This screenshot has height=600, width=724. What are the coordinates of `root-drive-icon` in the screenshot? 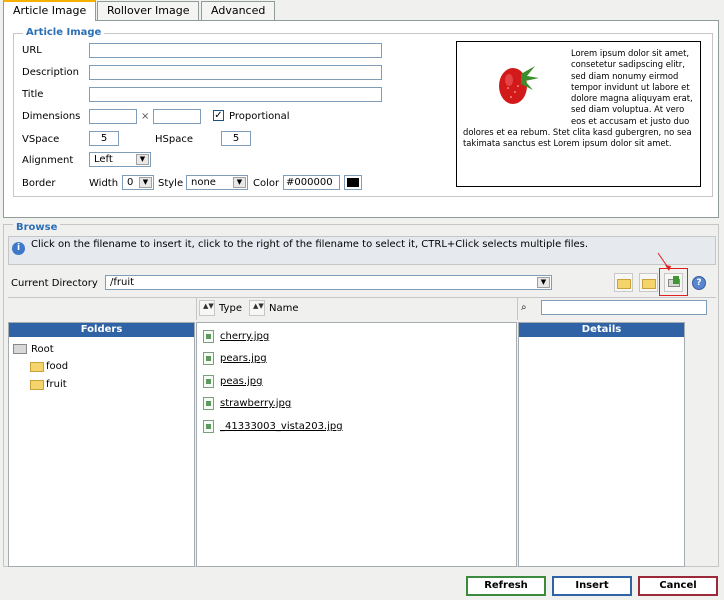 It's located at (20, 349).